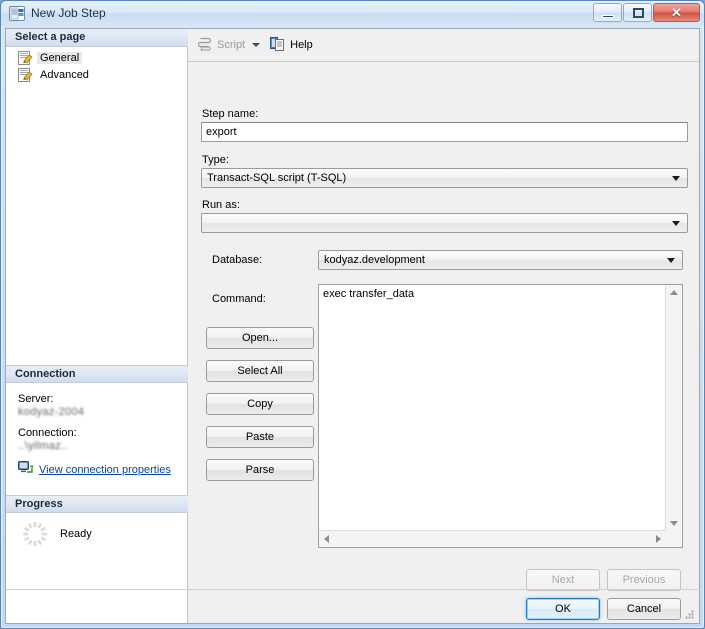 This screenshot has height=629, width=705. What do you see at coordinates (563, 609) in the screenshot?
I see `ok-button: OK` at bounding box center [563, 609].